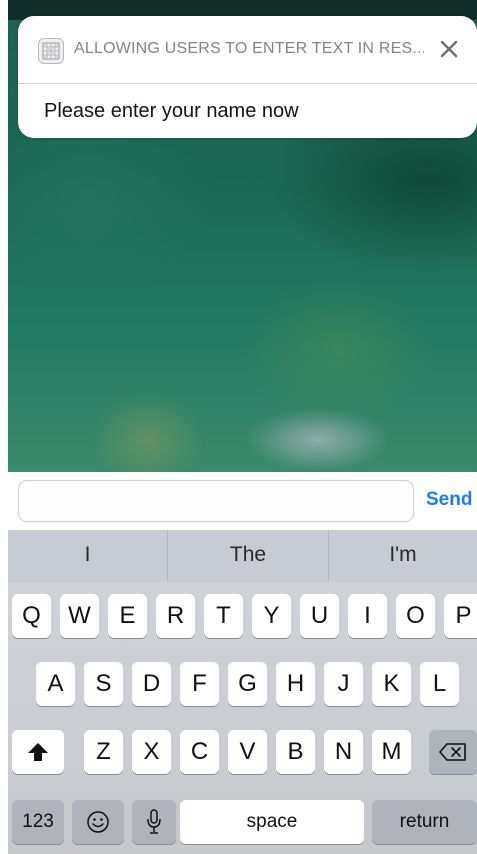  Describe the element at coordinates (103, 752) in the screenshot. I see `key-z: Z` at that location.